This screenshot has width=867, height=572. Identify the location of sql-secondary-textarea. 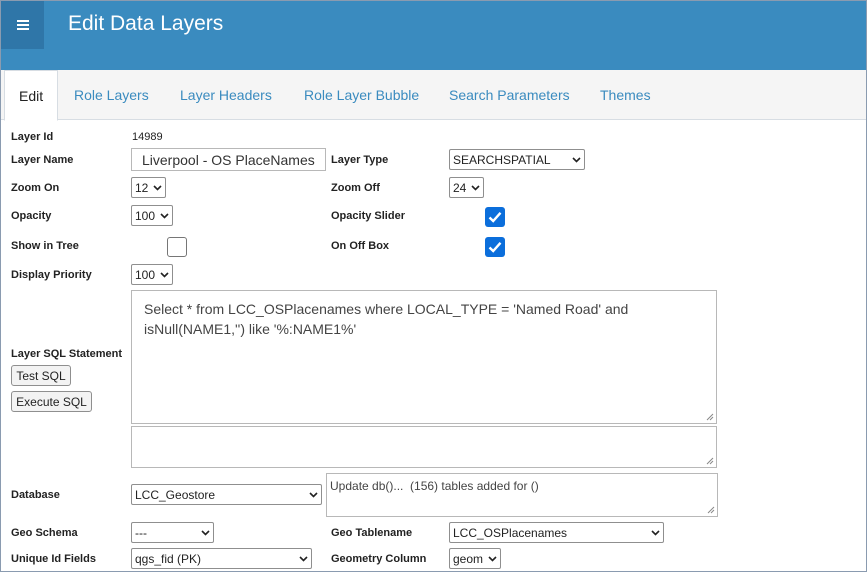
(424, 447).